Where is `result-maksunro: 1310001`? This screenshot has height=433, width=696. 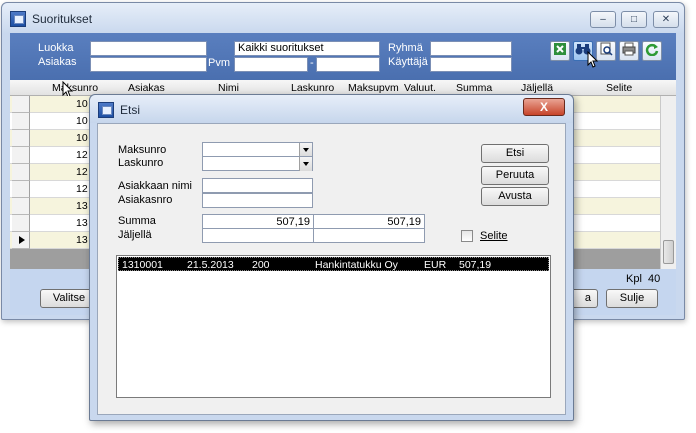
result-maksunro: 1310001 is located at coordinates (142, 265).